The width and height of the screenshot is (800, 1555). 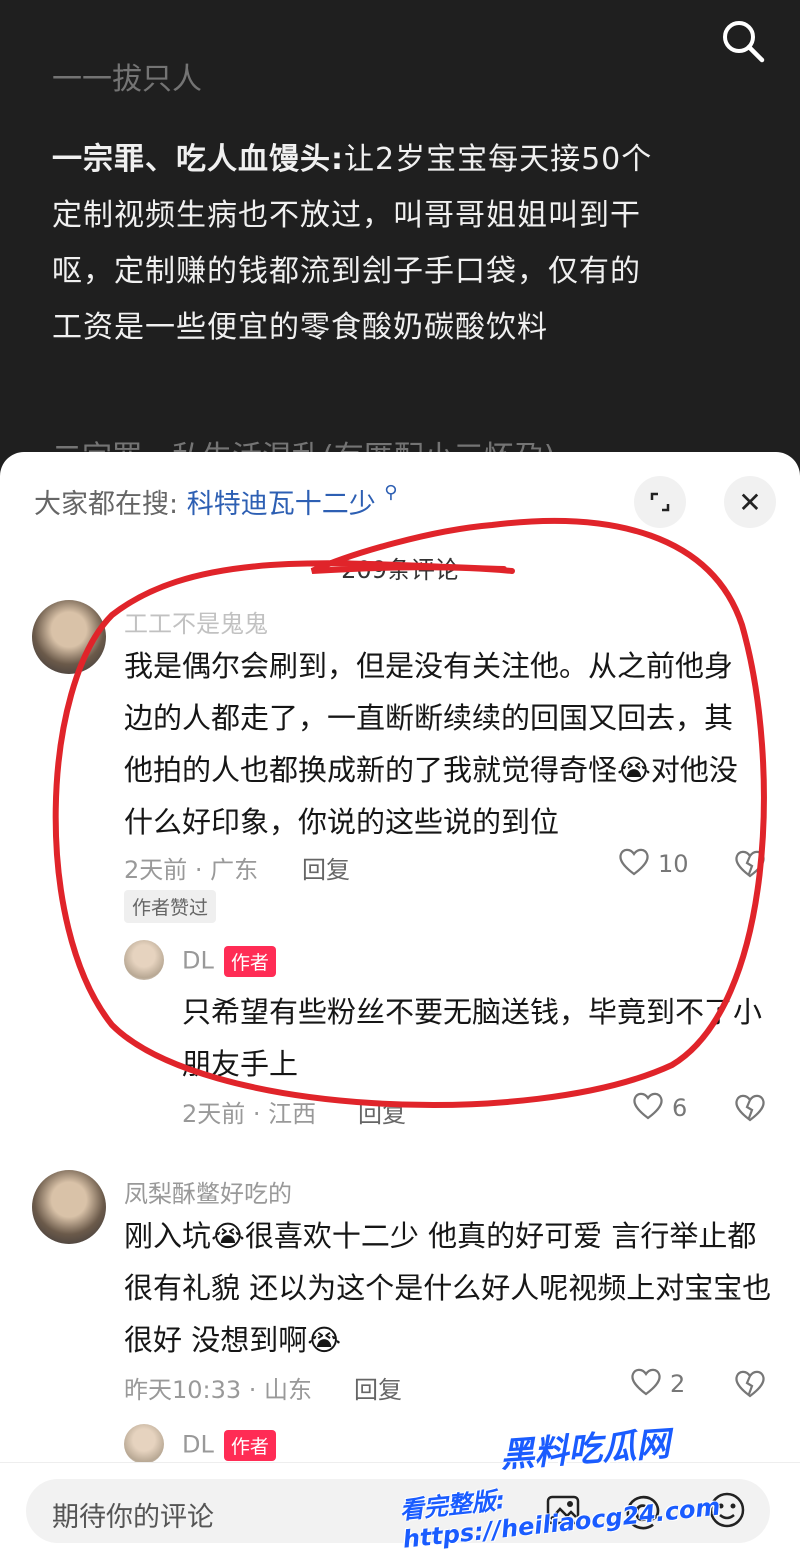 I want to click on comment-time: 2天前 · 江西, so click(x=249, y=1114).